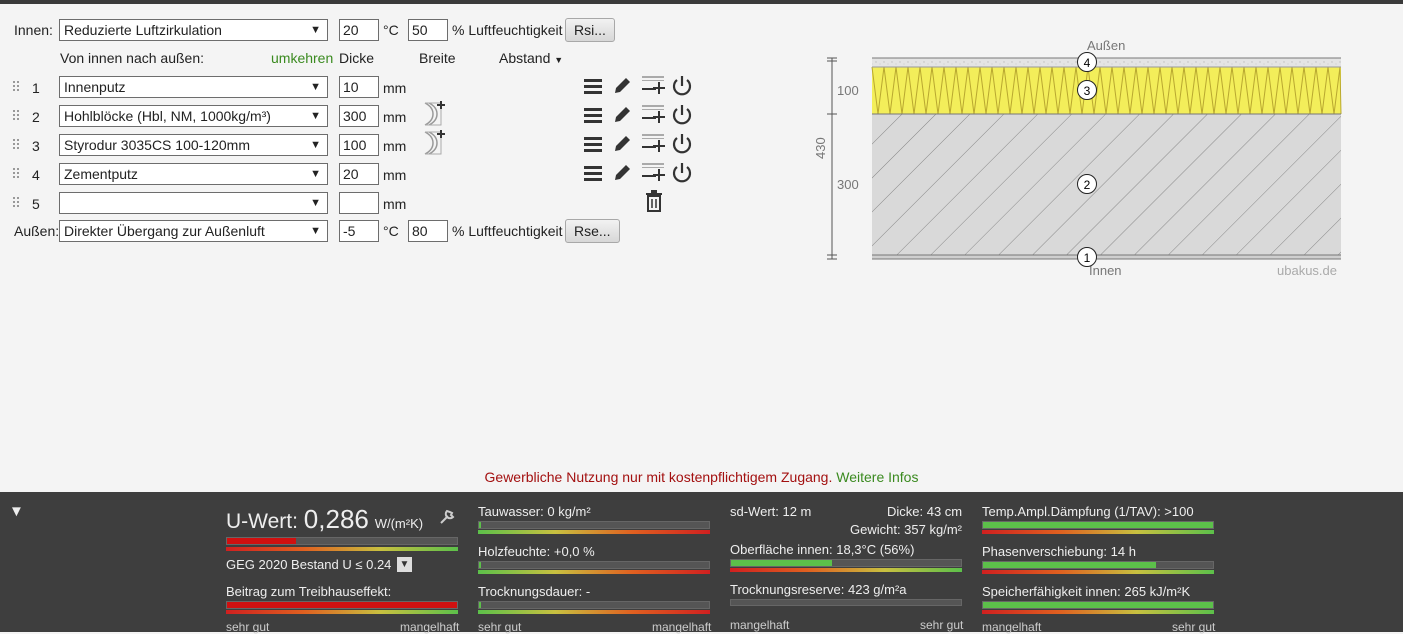  Describe the element at coordinates (342, 612) in the screenshot. I see `greenhouse-scale` at that location.